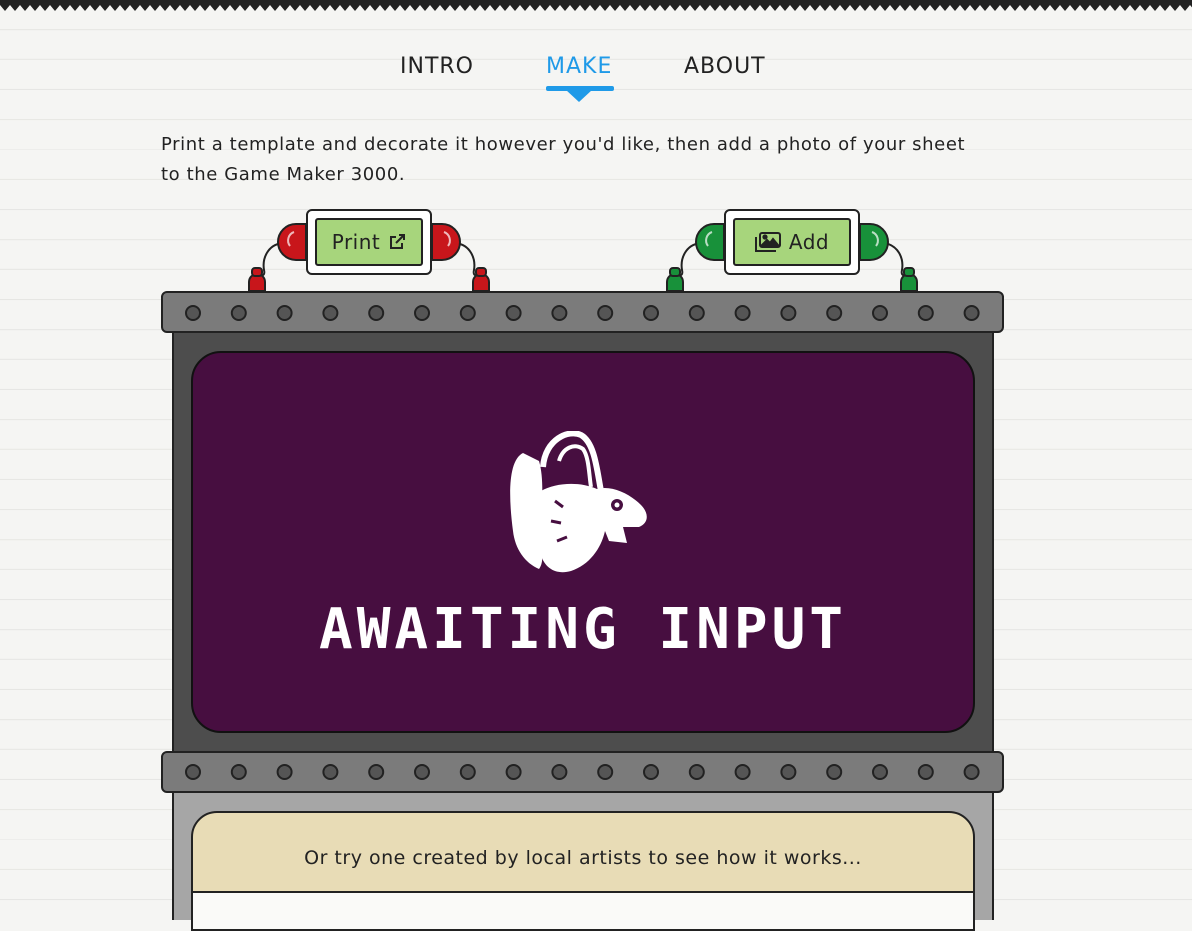 The width and height of the screenshot is (1192, 931). Describe the element at coordinates (583, 910) in the screenshot. I see `gallery-strip` at that location.